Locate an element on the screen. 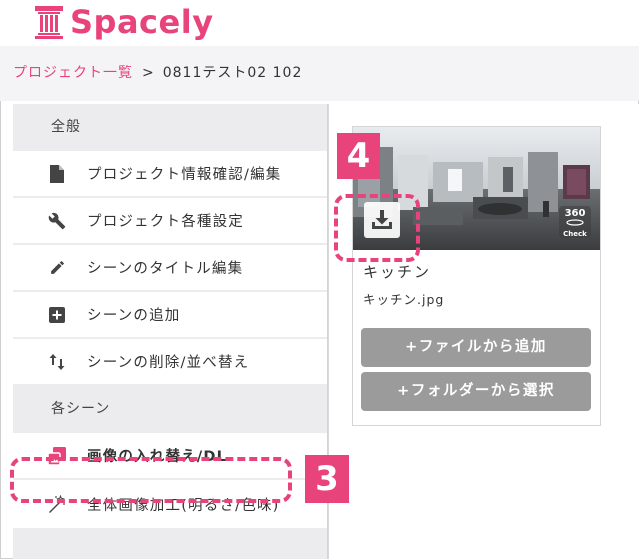 This screenshot has width=639, height=559. app-header: Spacely is located at coordinates (319, 23).